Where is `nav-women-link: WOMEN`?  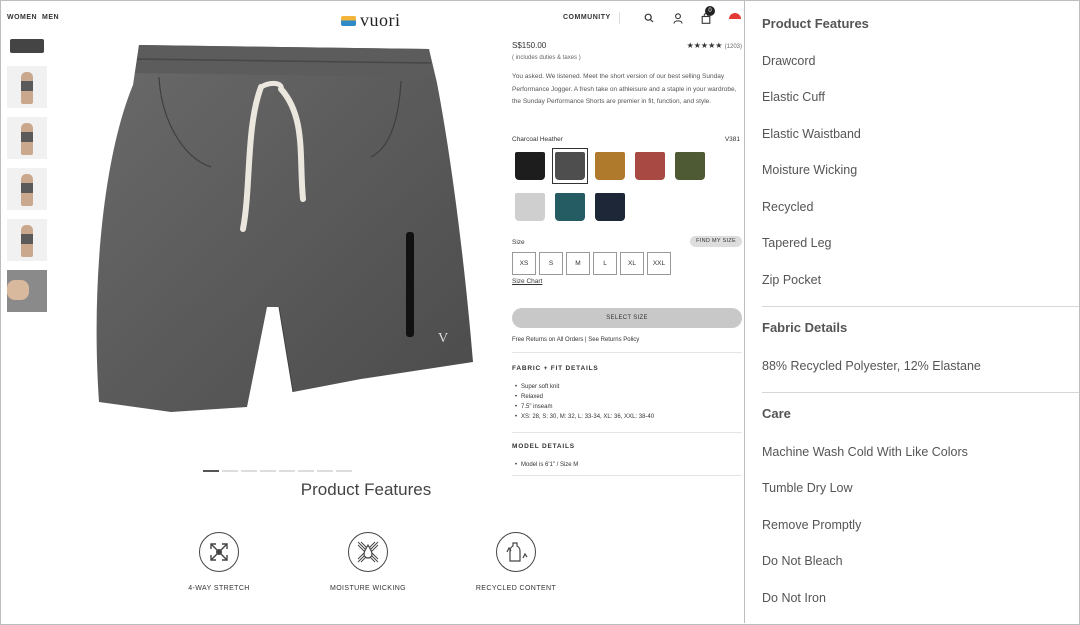 nav-women-link: WOMEN is located at coordinates (22, 17).